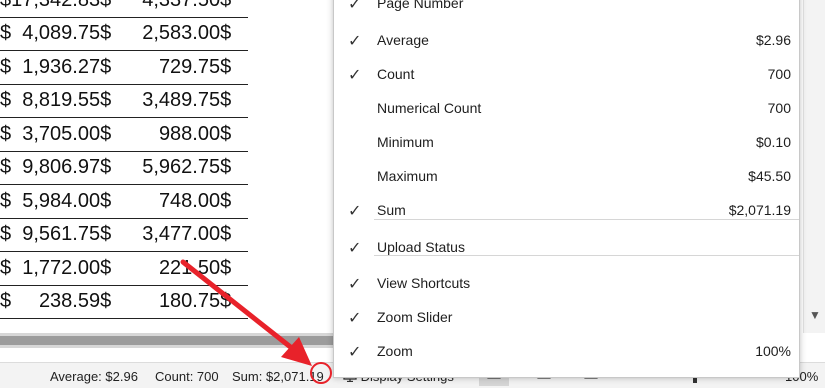 This screenshot has height=388, width=825. What do you see at coordinates (174, 235) in the screenshot?
I see `amount-cell: 3,477.00` at bounding box center [174, 235].